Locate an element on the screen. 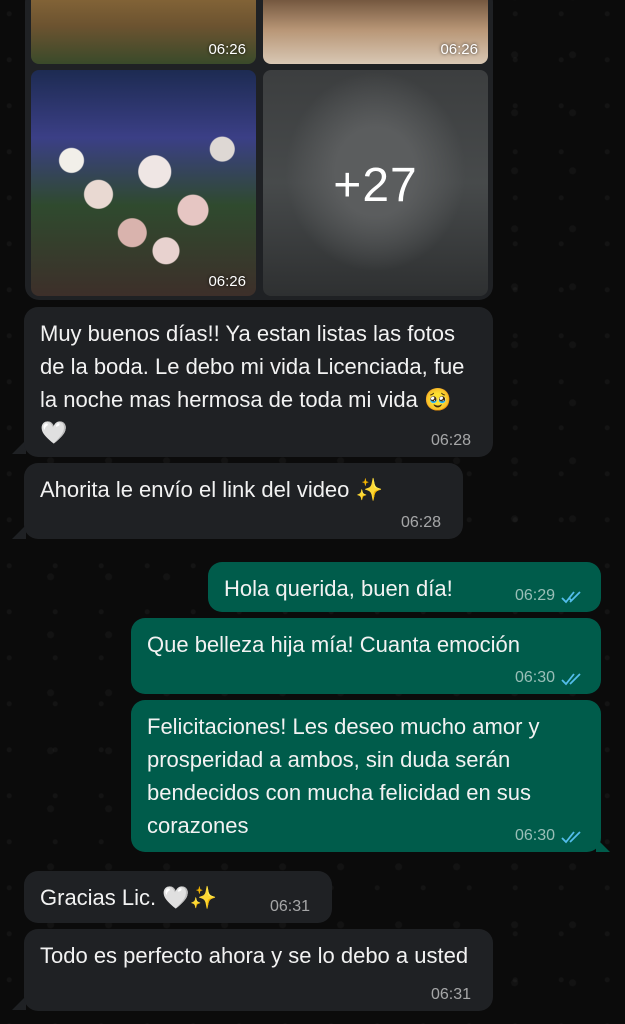 This screenshot has height=1024, width=625. message-text: Hola querida, buen día! is located at coordinates (338, 588).